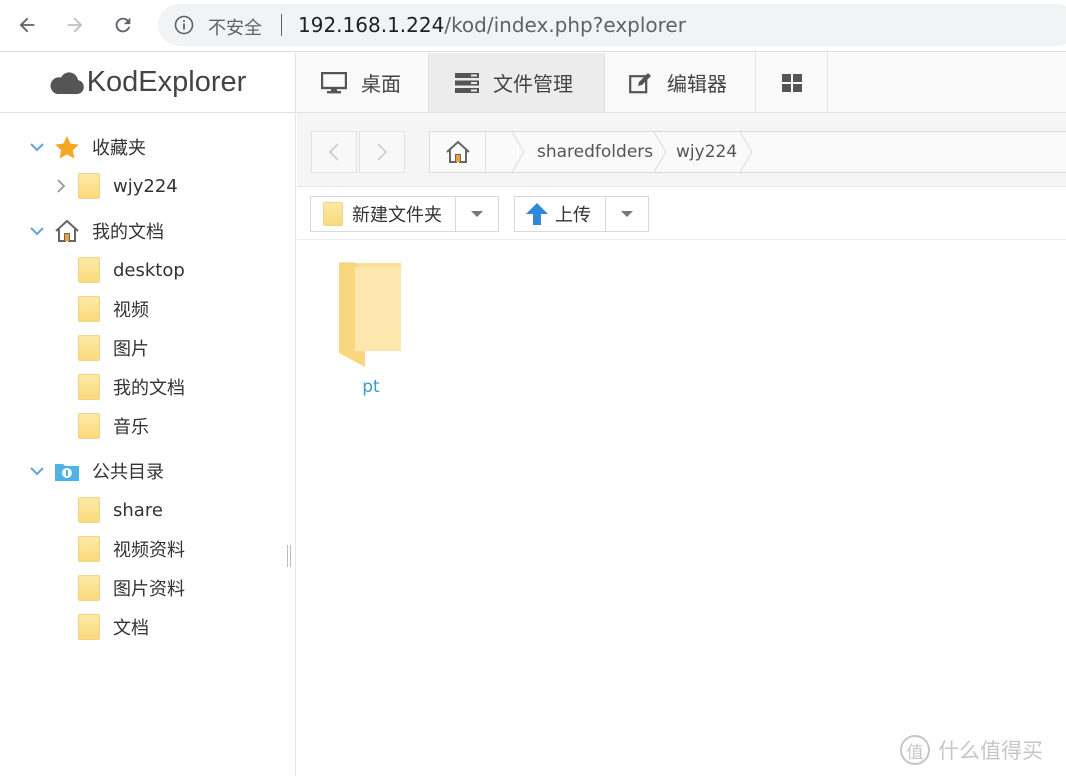 The height and width of the screenshot is (776, 1066). Describe the element at coordinates (149, 550) in the screenshot. I see `tree-label: 视频资料` at that location.